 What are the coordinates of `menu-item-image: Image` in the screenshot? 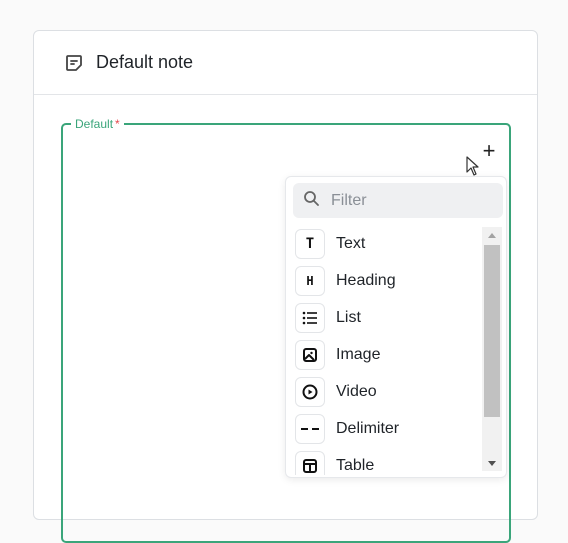 It's located at (388, 354).